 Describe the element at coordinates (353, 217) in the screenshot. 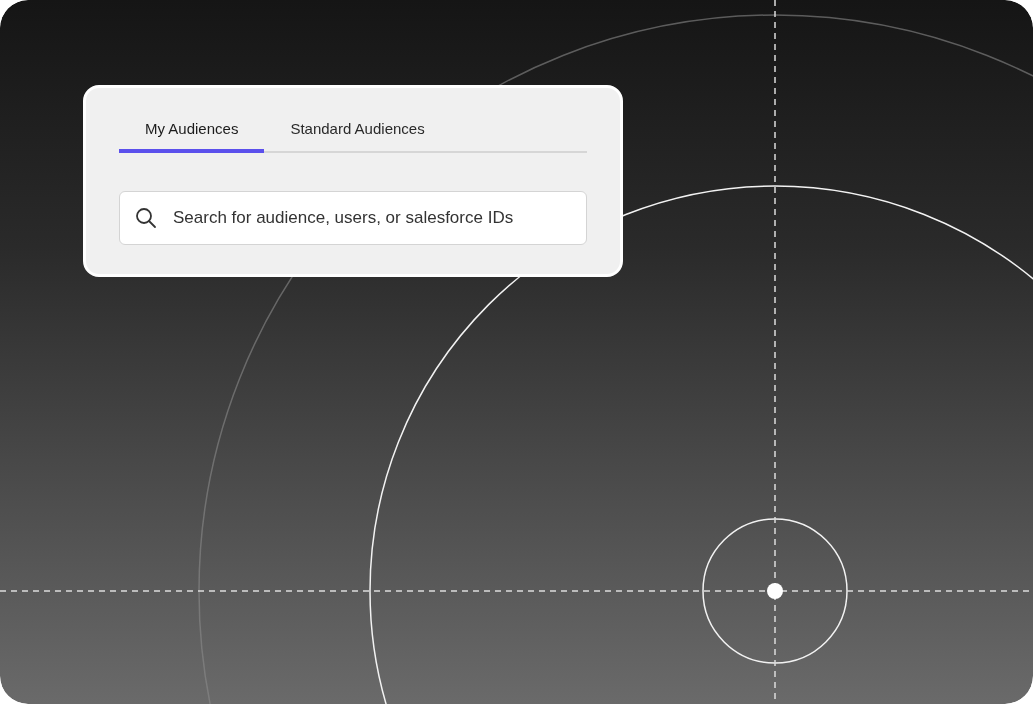

I see `search-field: Search for audience, users, or salesforce IDs` at that location.